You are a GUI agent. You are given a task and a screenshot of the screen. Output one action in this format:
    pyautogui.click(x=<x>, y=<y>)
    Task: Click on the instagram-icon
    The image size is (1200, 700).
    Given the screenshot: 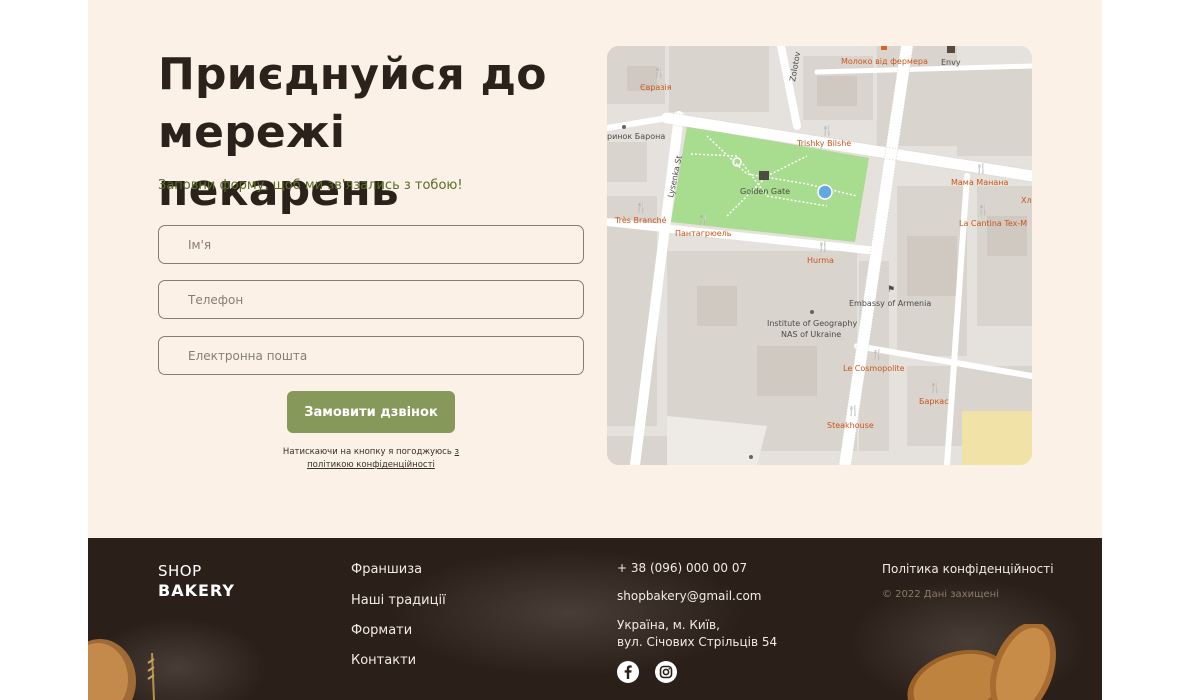 What is the action you would take?
    pyautogui.click(x=666, y=672)
    